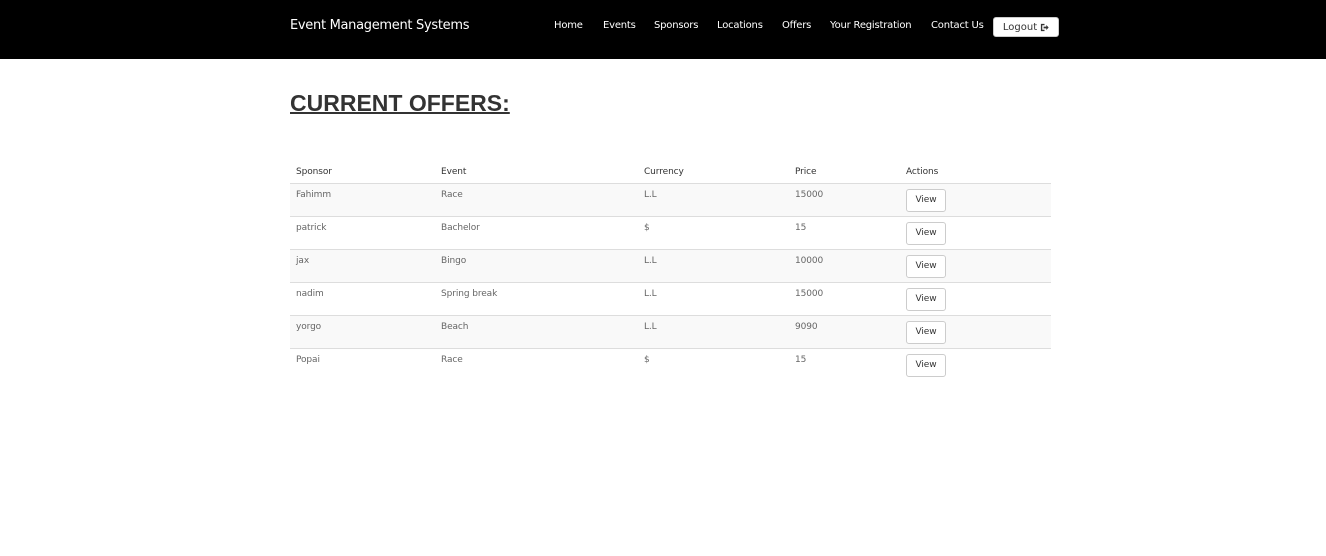  Describe the element at coordinates (362, 172) in the screenshot. I see `column-header-sponsor: Sponsor` at that location.